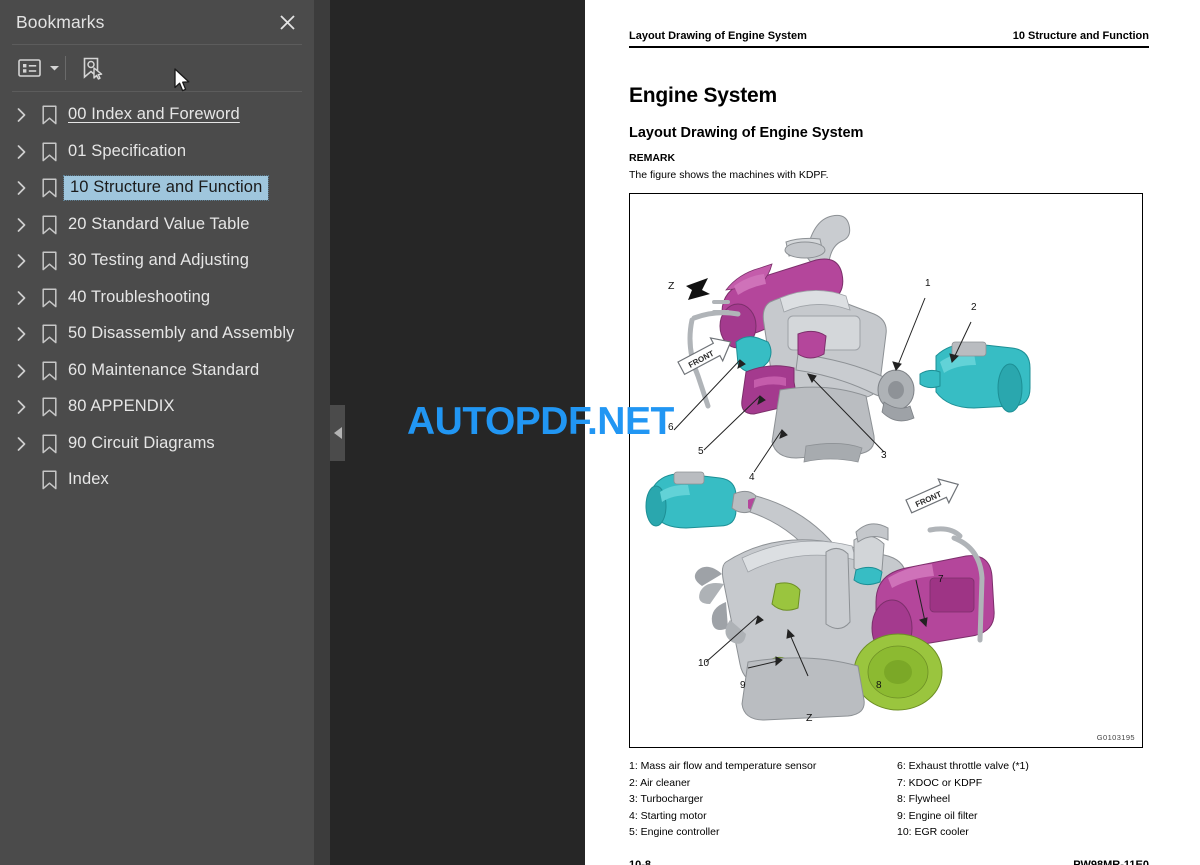 Image resolution: width=1200 pixels, height=865 pixels. Describe the element at coordinates (157, 22) in the screenshot. I see `bookmarks-panel-header: Bookmarks` at that location.